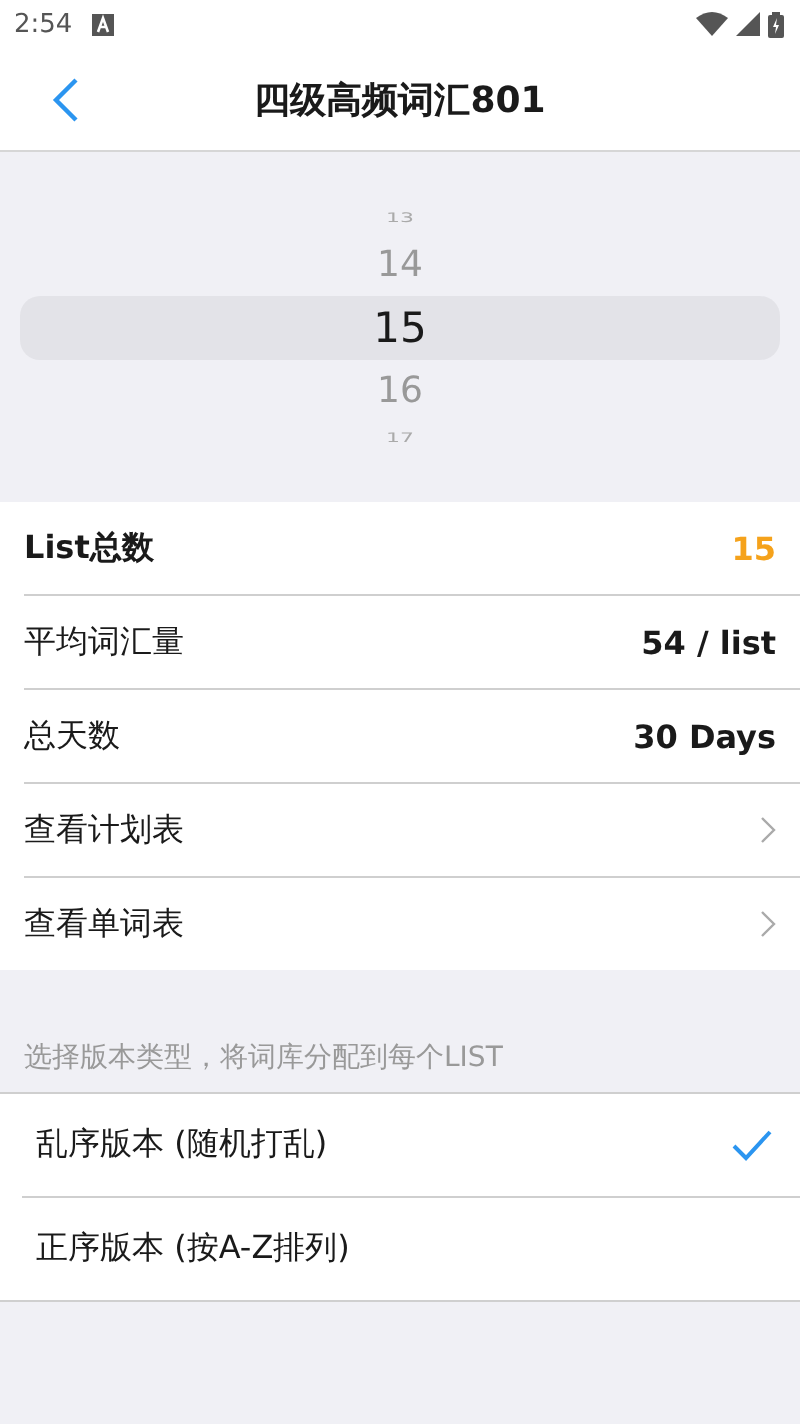 Image resolution: width=800 pixels, height=1424 pixels. I want to click on keyboard-icon, so click(103, 24).